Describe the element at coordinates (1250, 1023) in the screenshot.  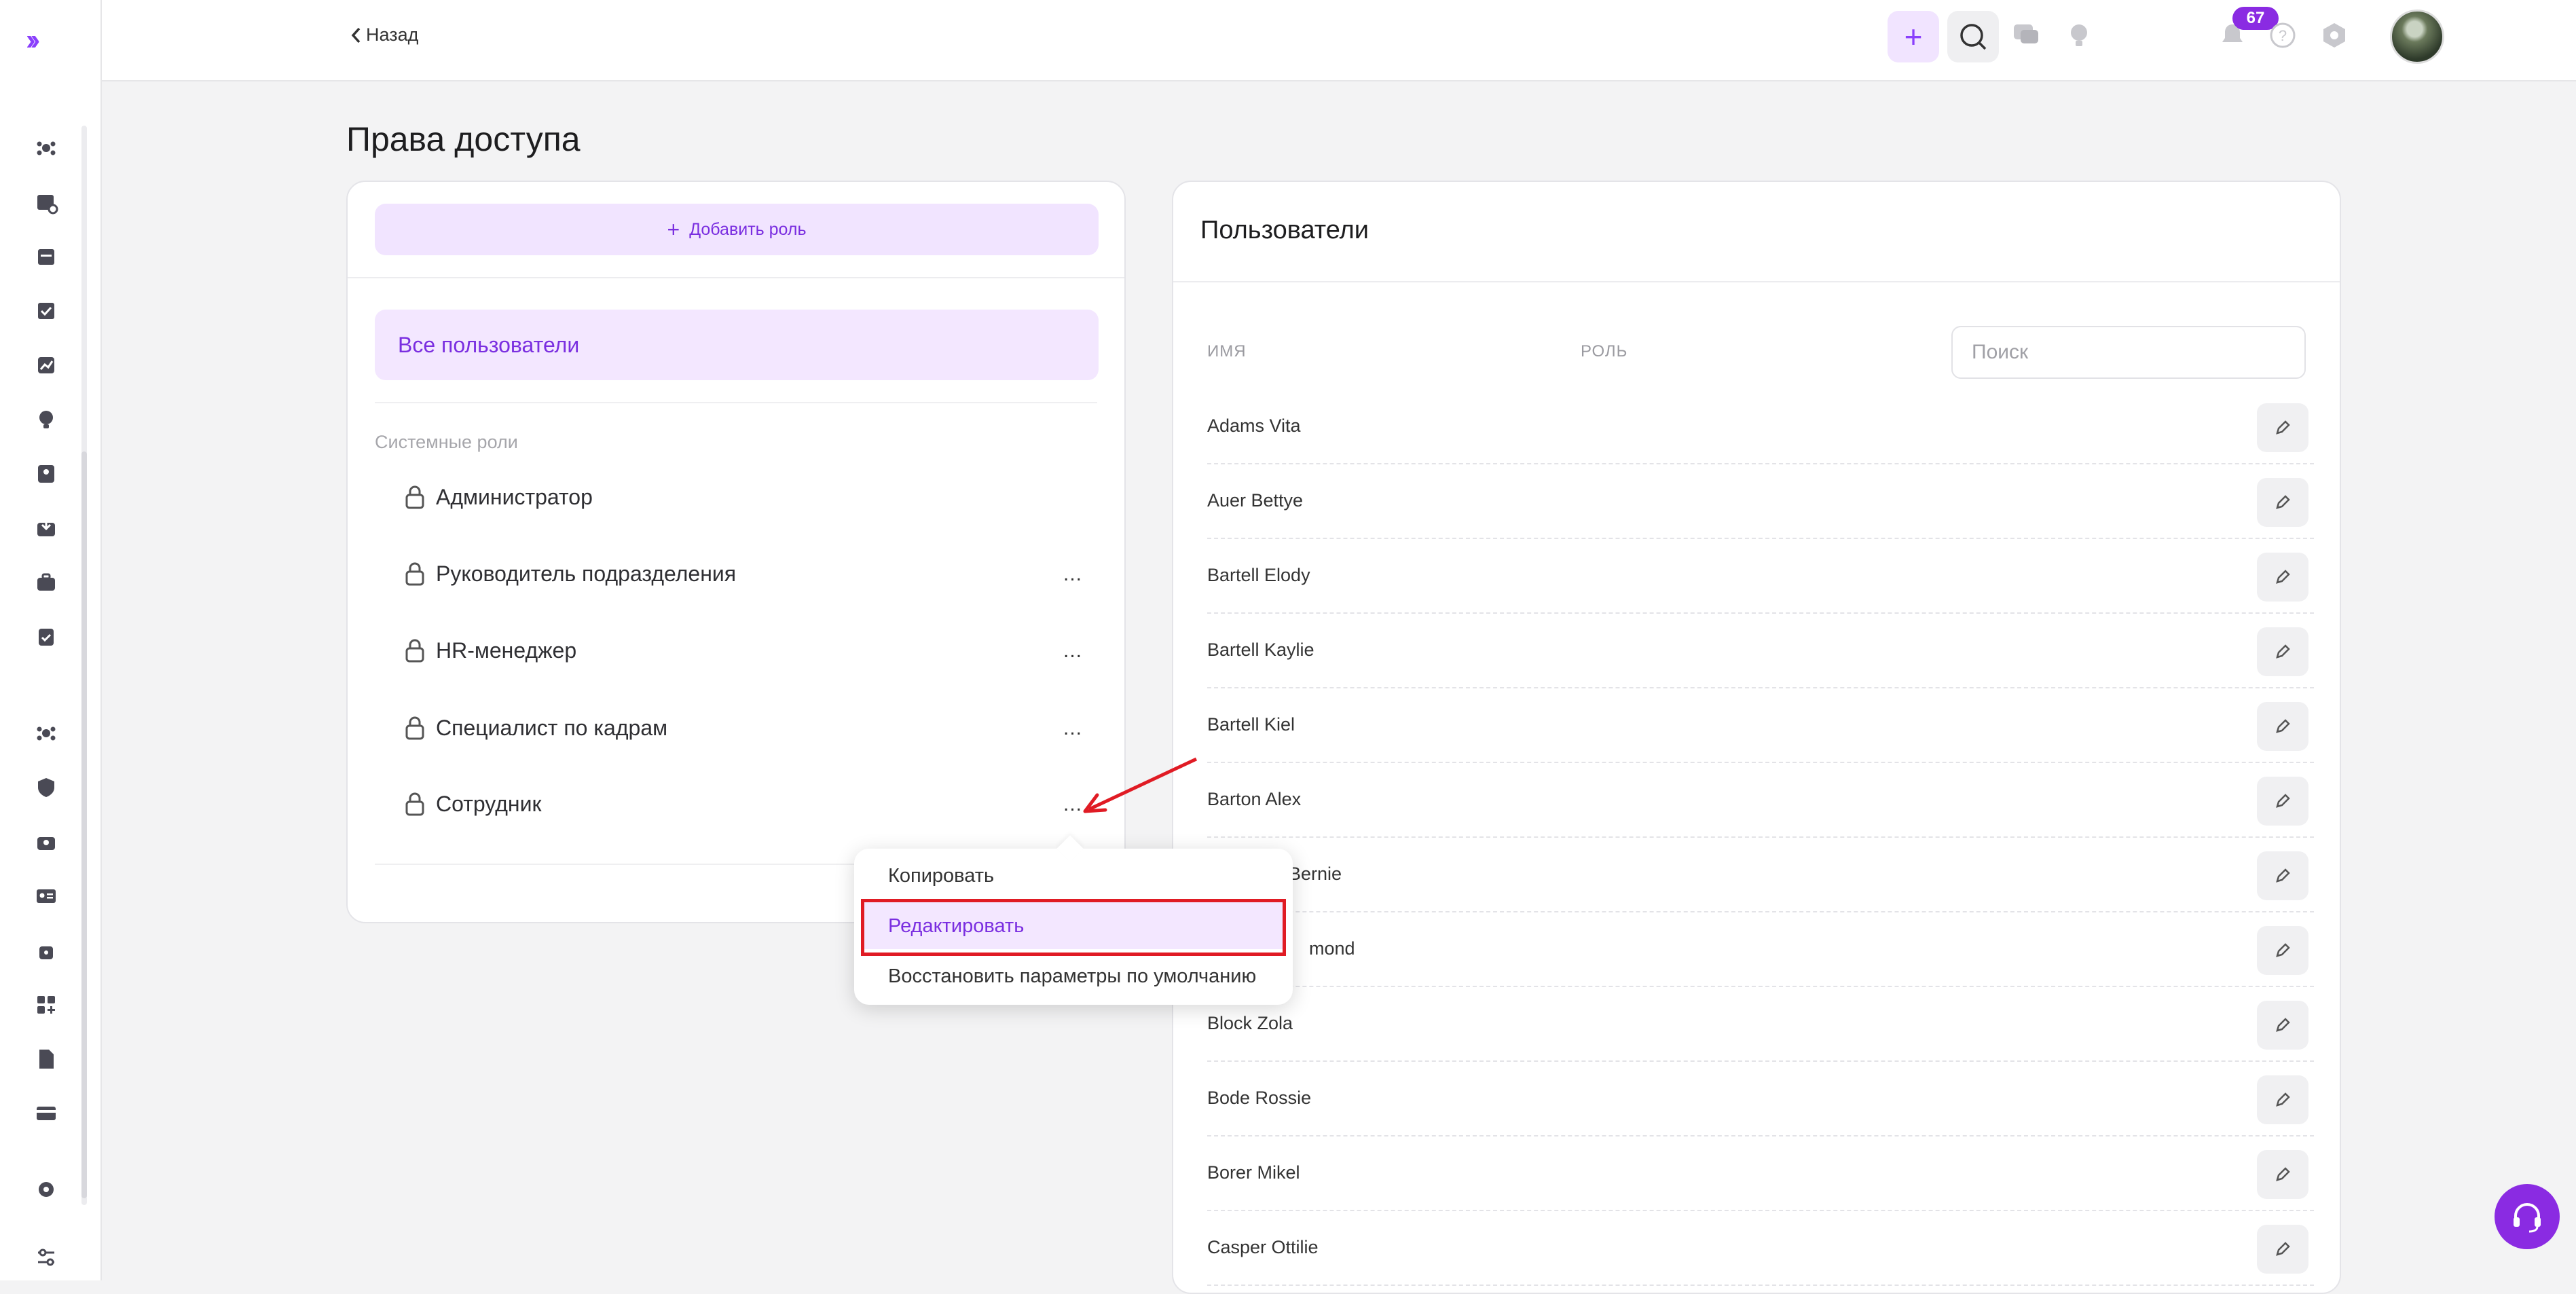
I see `user-name: Block Zola` at that location.